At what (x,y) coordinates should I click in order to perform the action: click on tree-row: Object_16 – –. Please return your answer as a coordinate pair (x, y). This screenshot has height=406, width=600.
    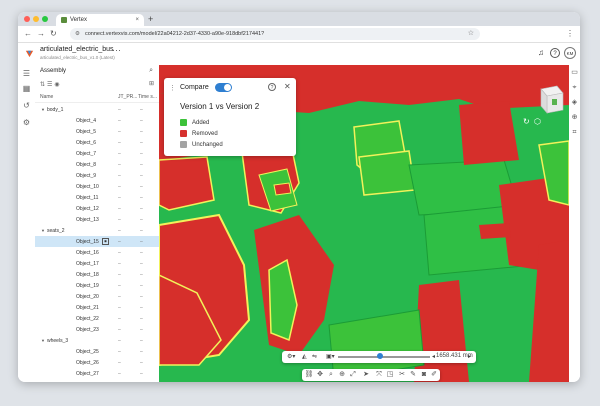
    Looking at the image, I should click on (97, 252).